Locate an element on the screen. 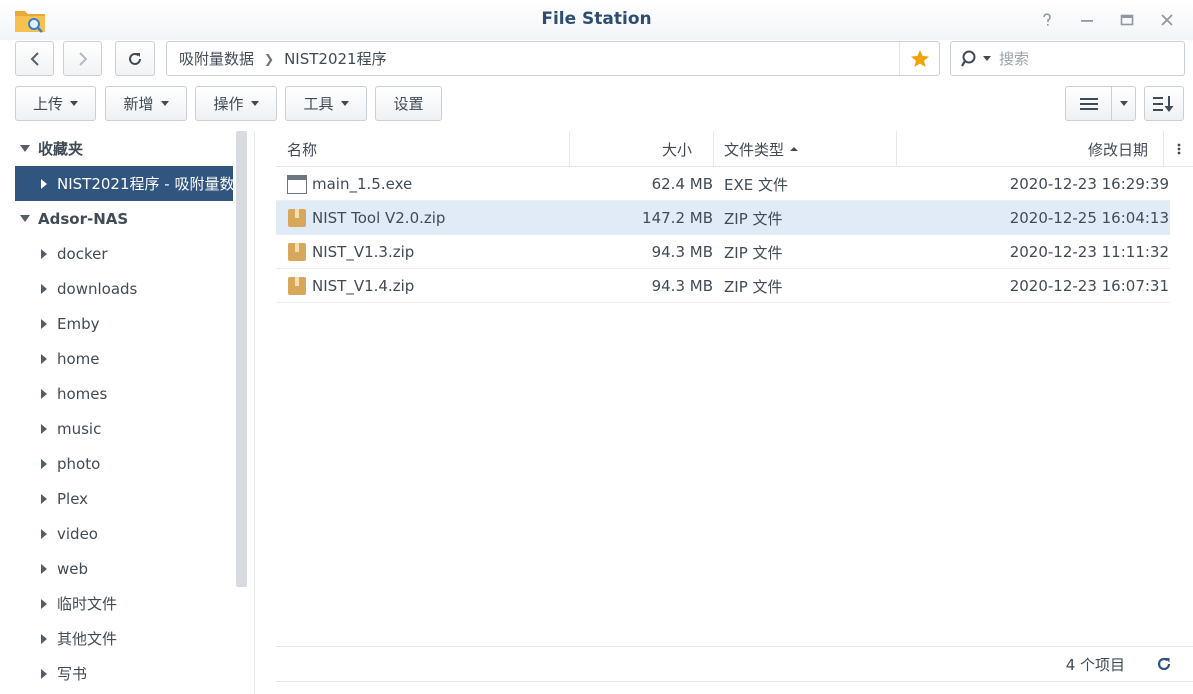 The height and width of the screenshot is (694, 1193). favorite-star-icon is located at coordinates (919, 58).